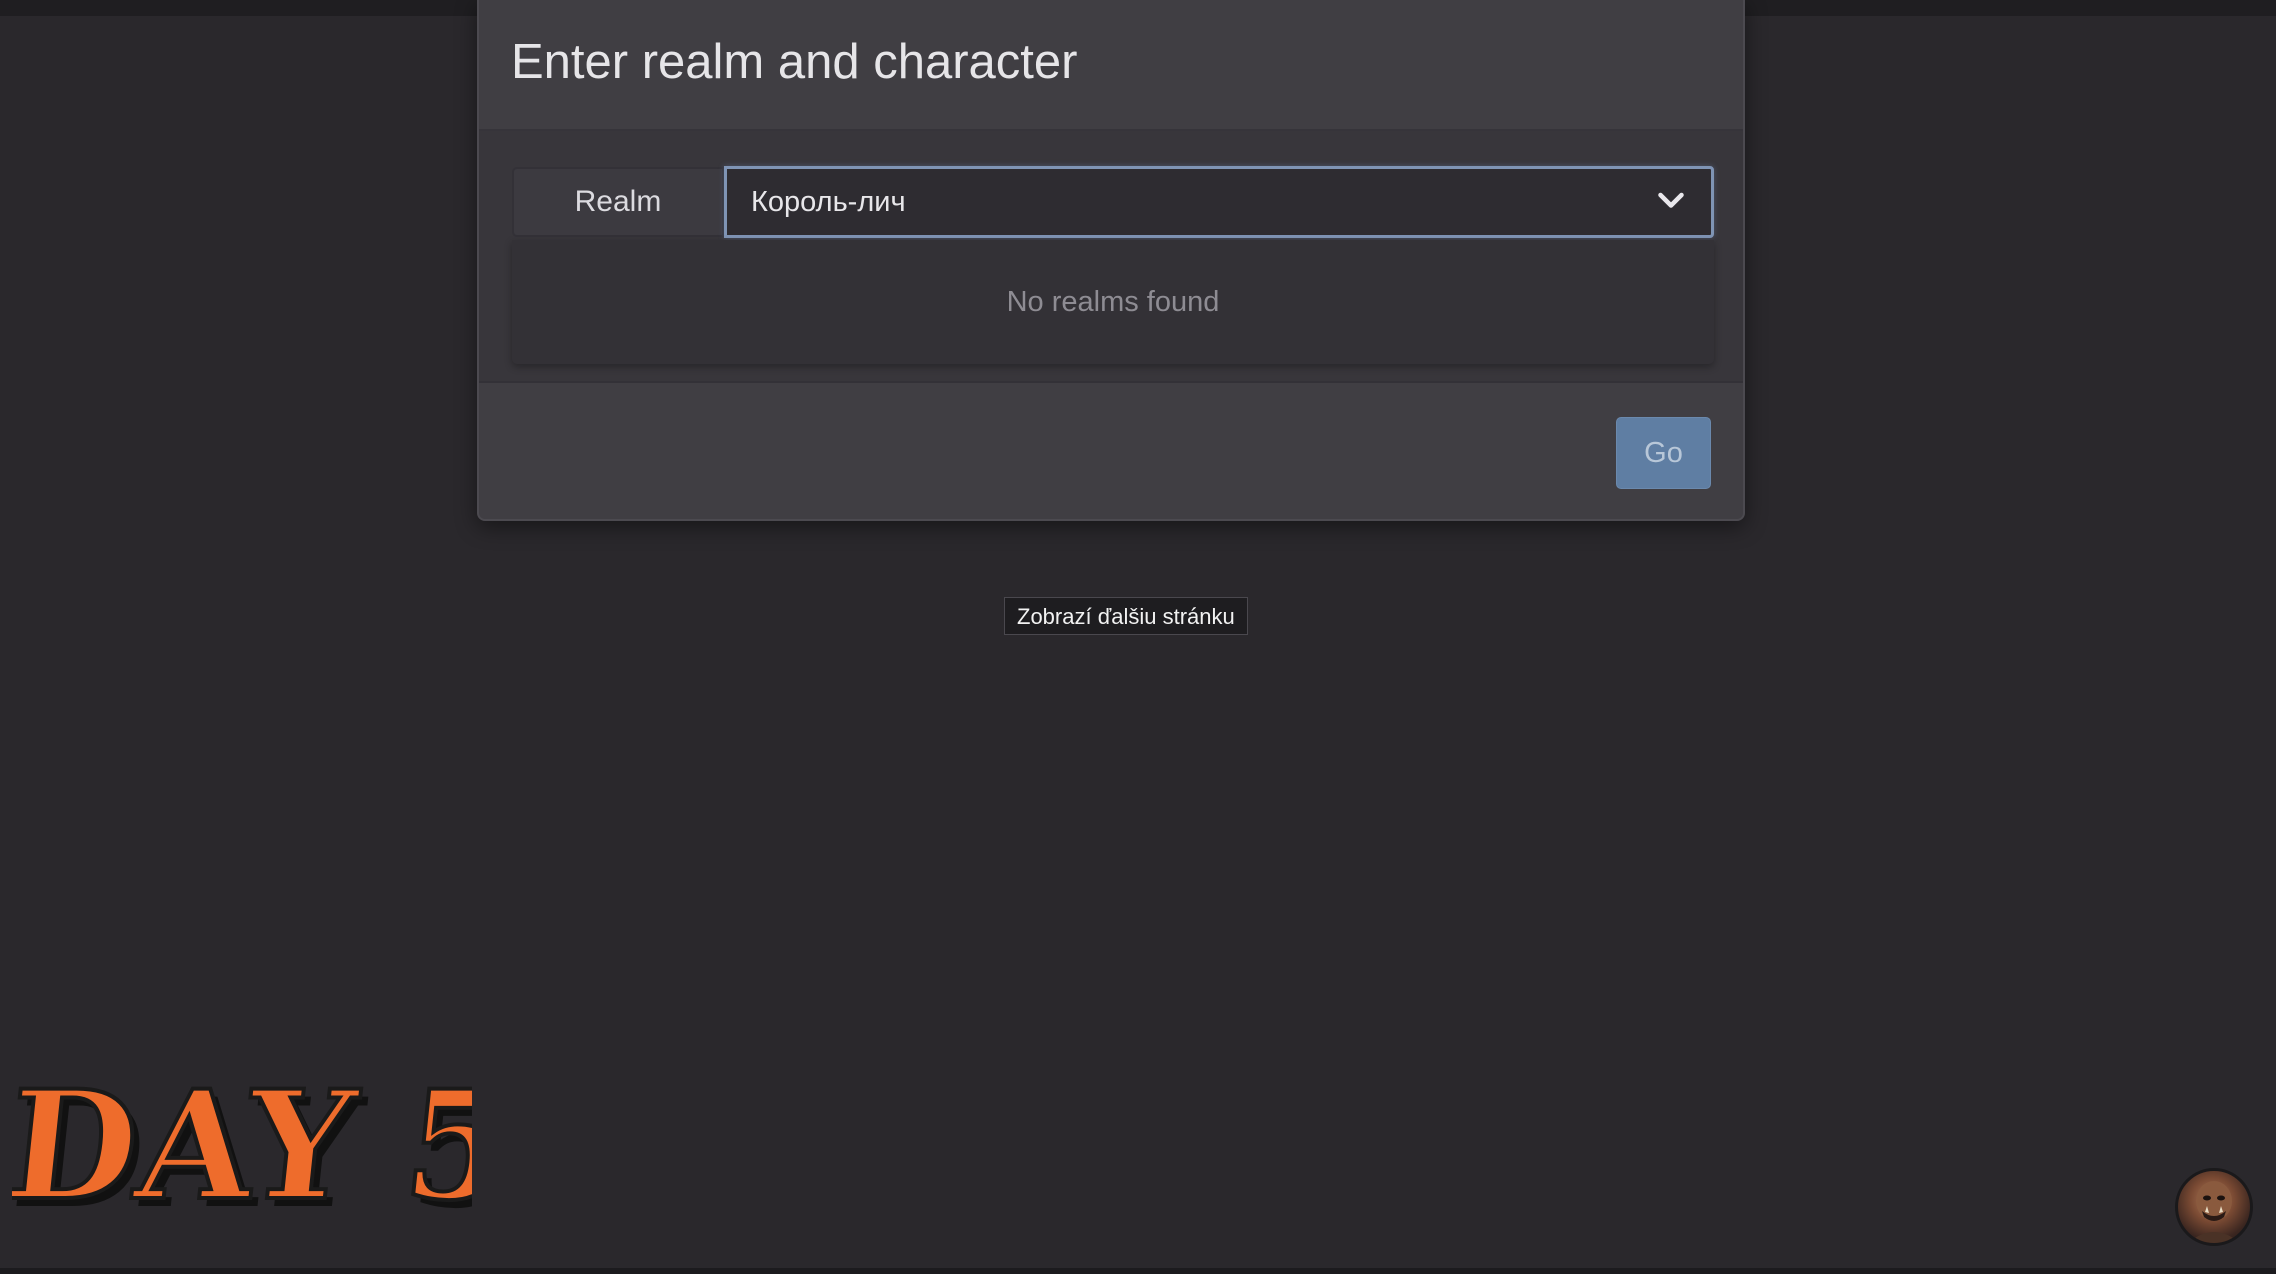  What do you see at coordinates (618, 202) in the screenshot?
I see `realm-label: Realm` at bounding box center [618, 202].